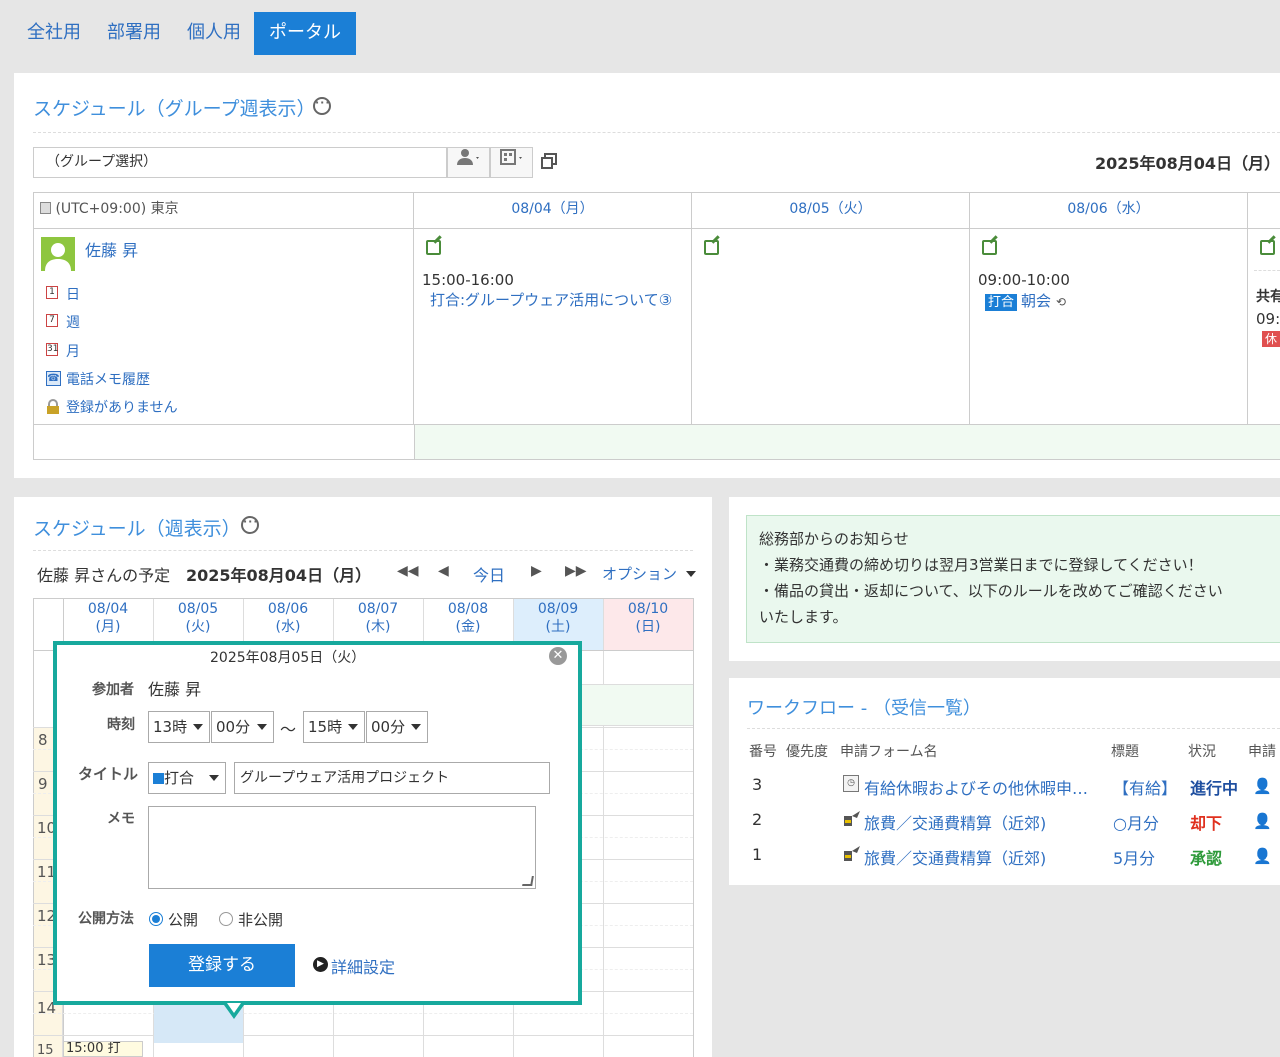 This screenshot has height=1057, width=1280. Describe the element at coordinates (1134, 857) in the screenshot. I see `subject-link: 5月分` at that location.